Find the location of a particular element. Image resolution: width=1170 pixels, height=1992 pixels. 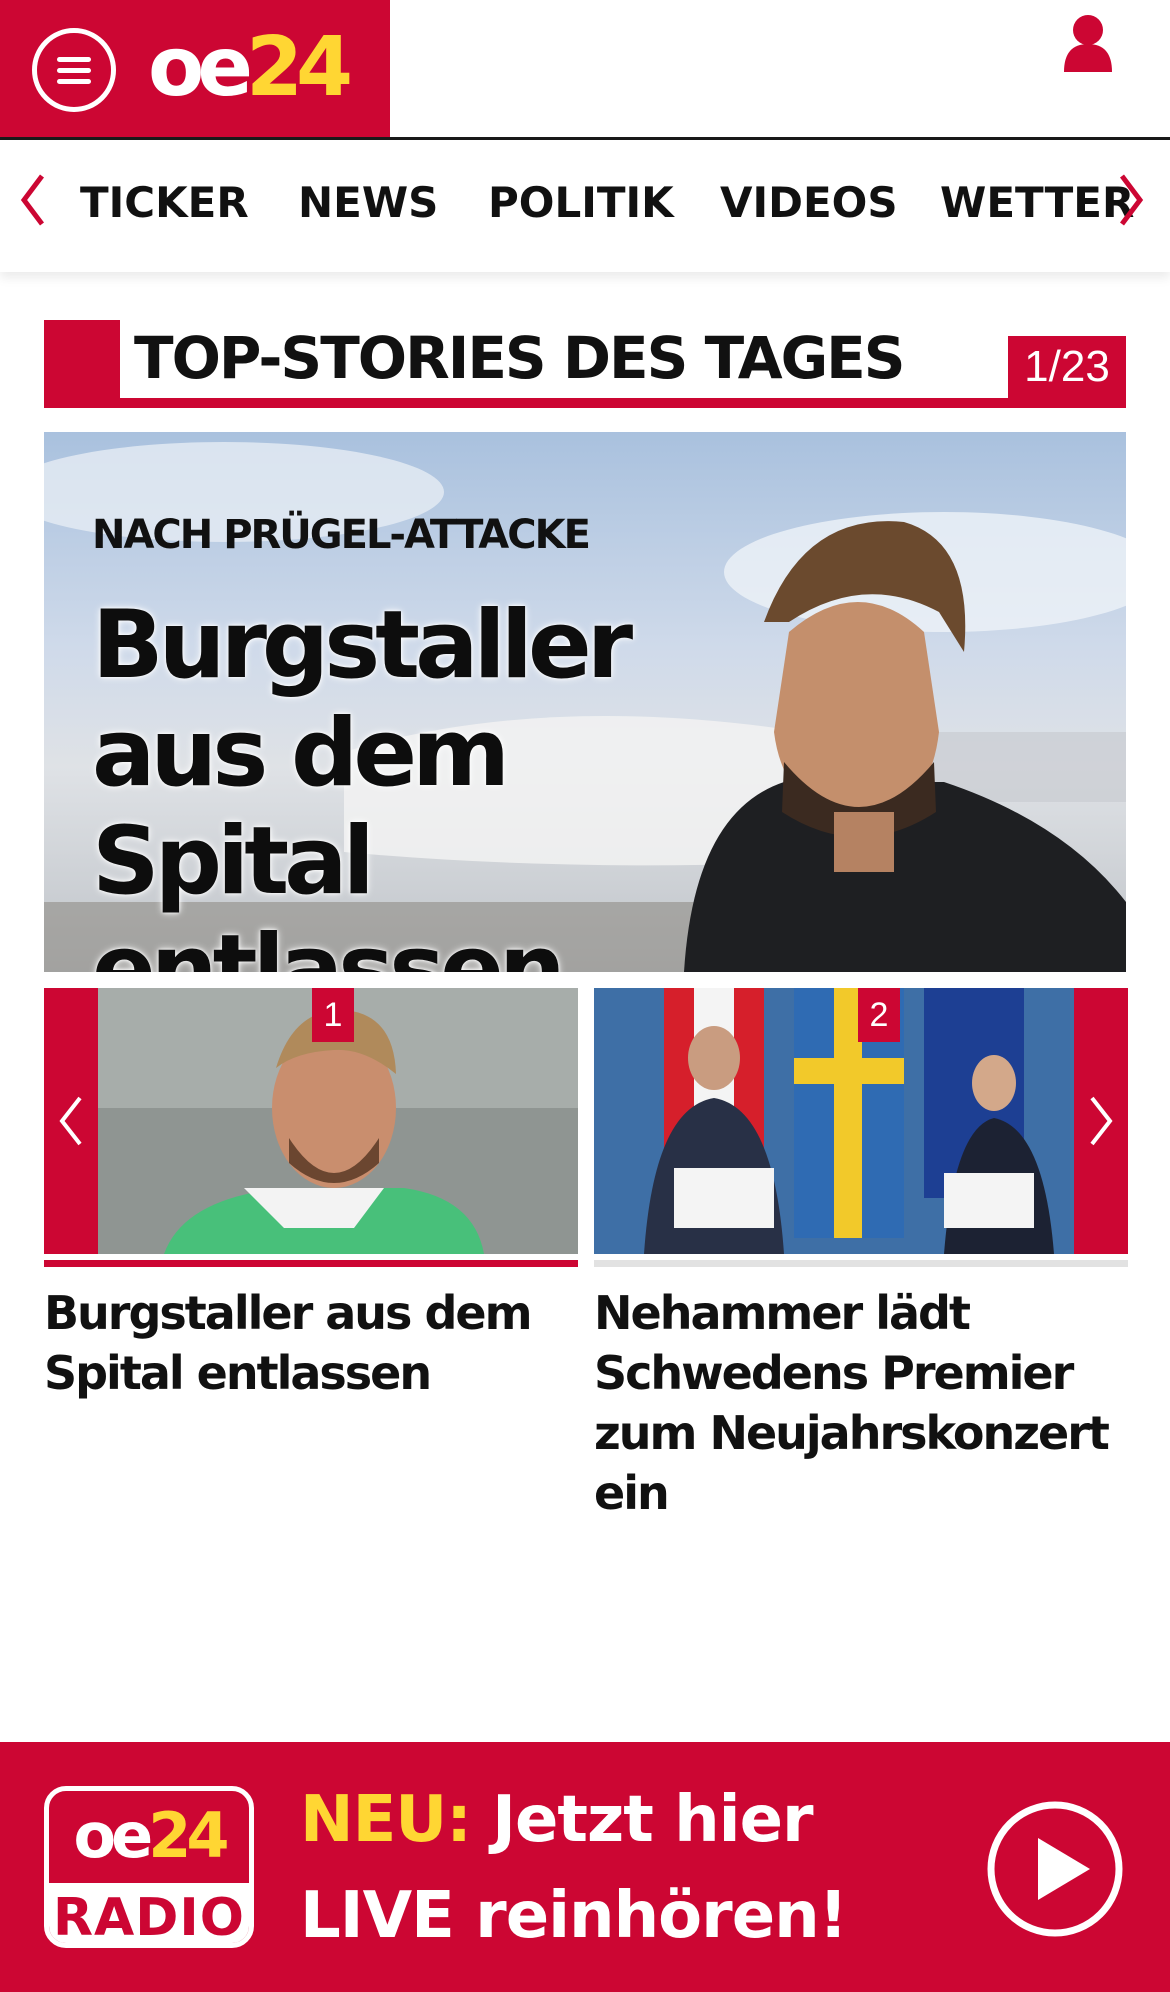

story-thumbnail: 1 is located at coordinates (311, 1121).